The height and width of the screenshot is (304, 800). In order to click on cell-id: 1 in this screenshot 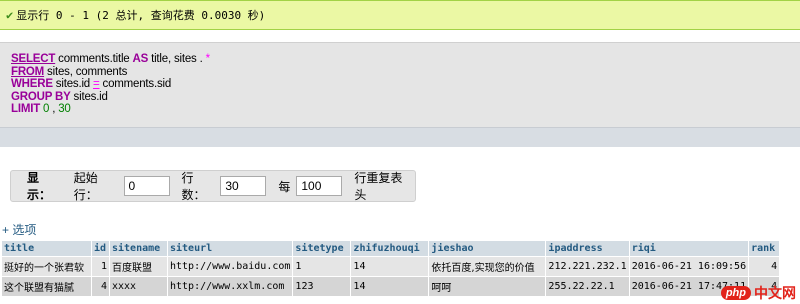, I will do `click(100, 266)`.